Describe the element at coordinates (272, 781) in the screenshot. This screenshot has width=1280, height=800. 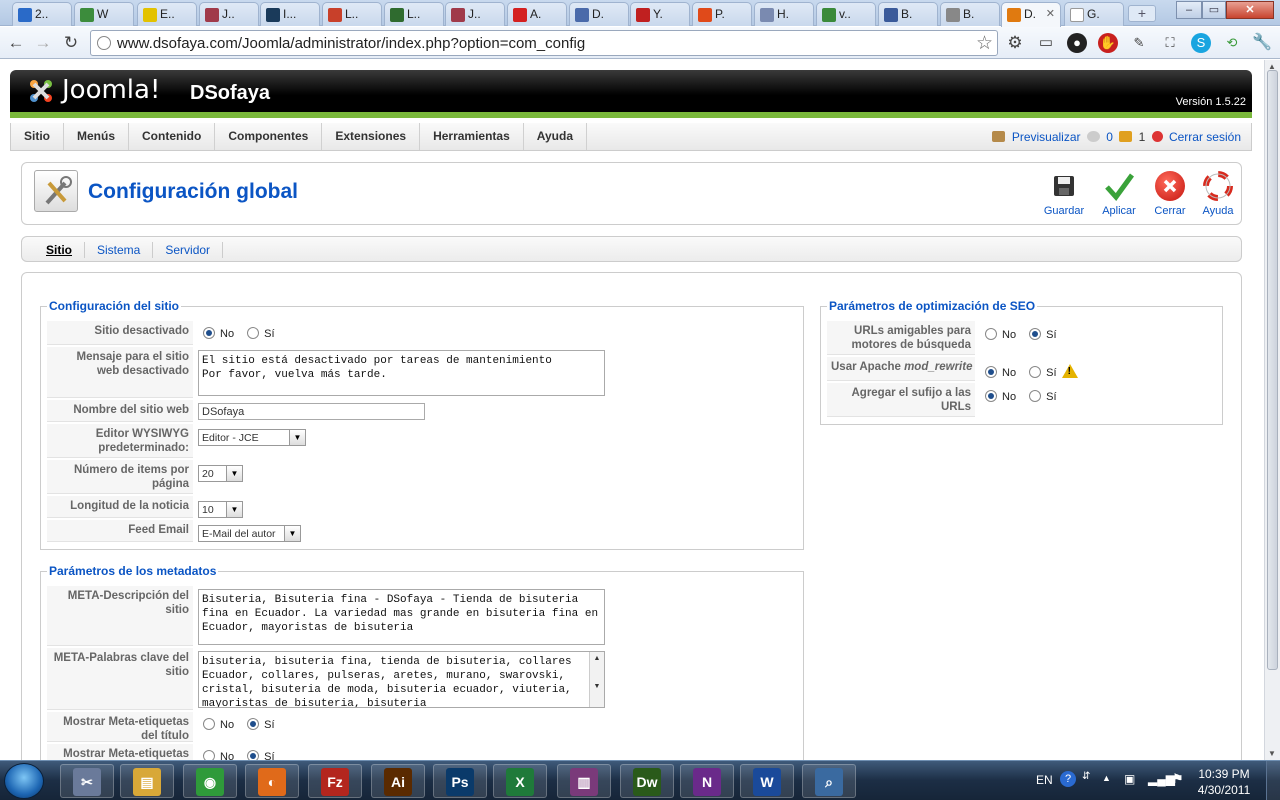
I see `taskbar-app-firefox: ◐` at that location.